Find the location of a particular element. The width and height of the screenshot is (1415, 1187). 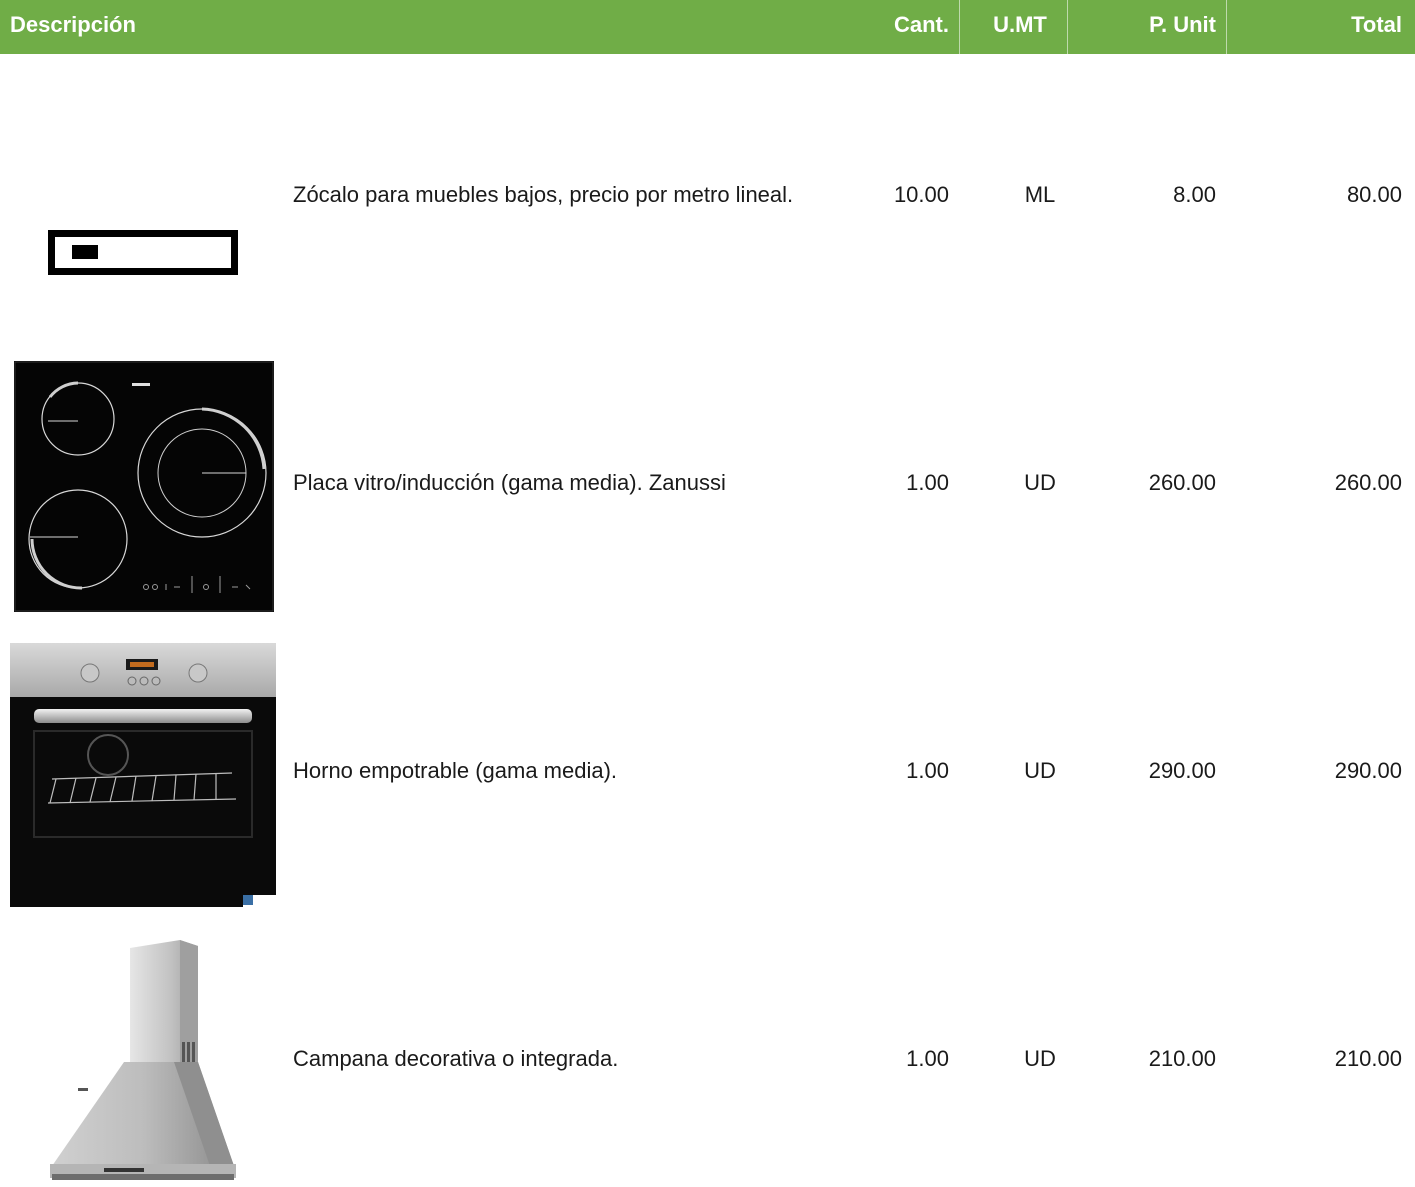

item-total: 80.00 is located at coordinates (1374, 194).